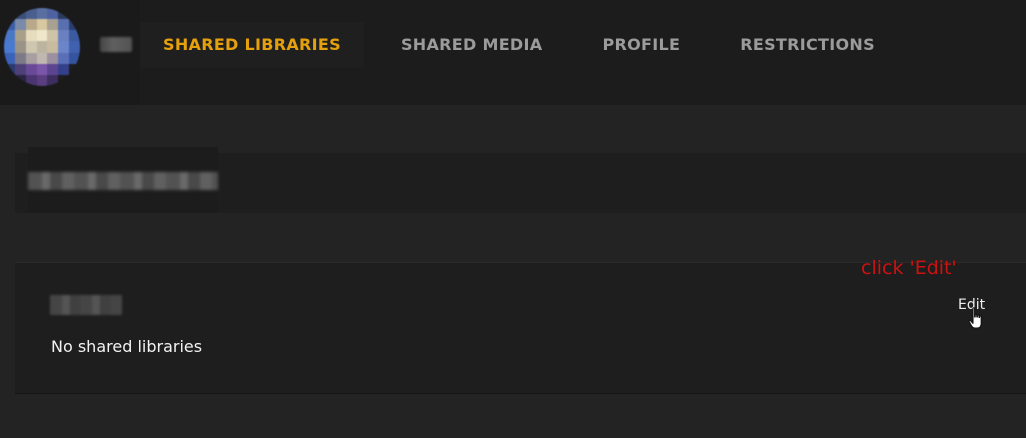 The image size is (1026, 438). Describe the element at coordinates (975, 318) in the screenshot. I see `hand-pointer-icon` at that location.